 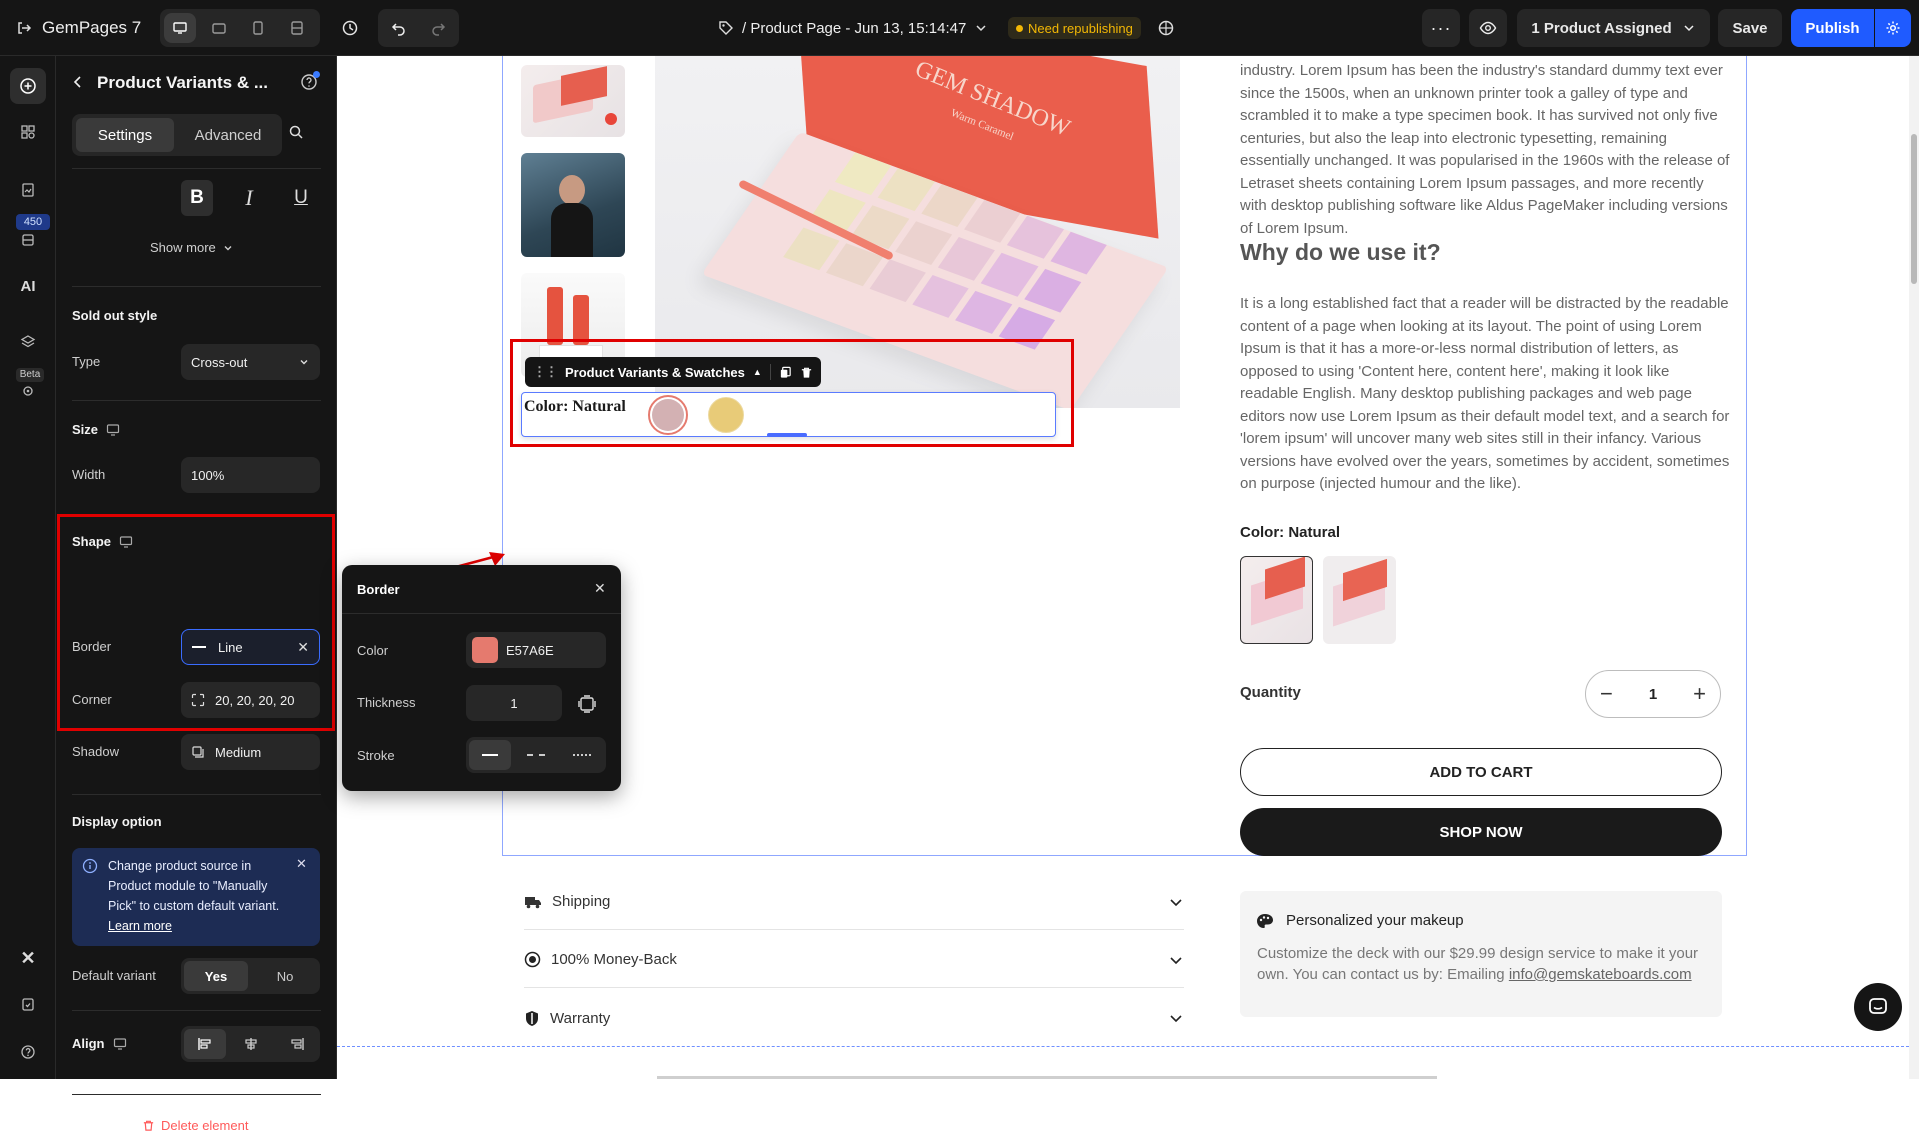 What do you see at coordinates (1290, 532) in the screenshot?
I see `color-option-label: Color: Natural` at bounding box center [1290, 532].